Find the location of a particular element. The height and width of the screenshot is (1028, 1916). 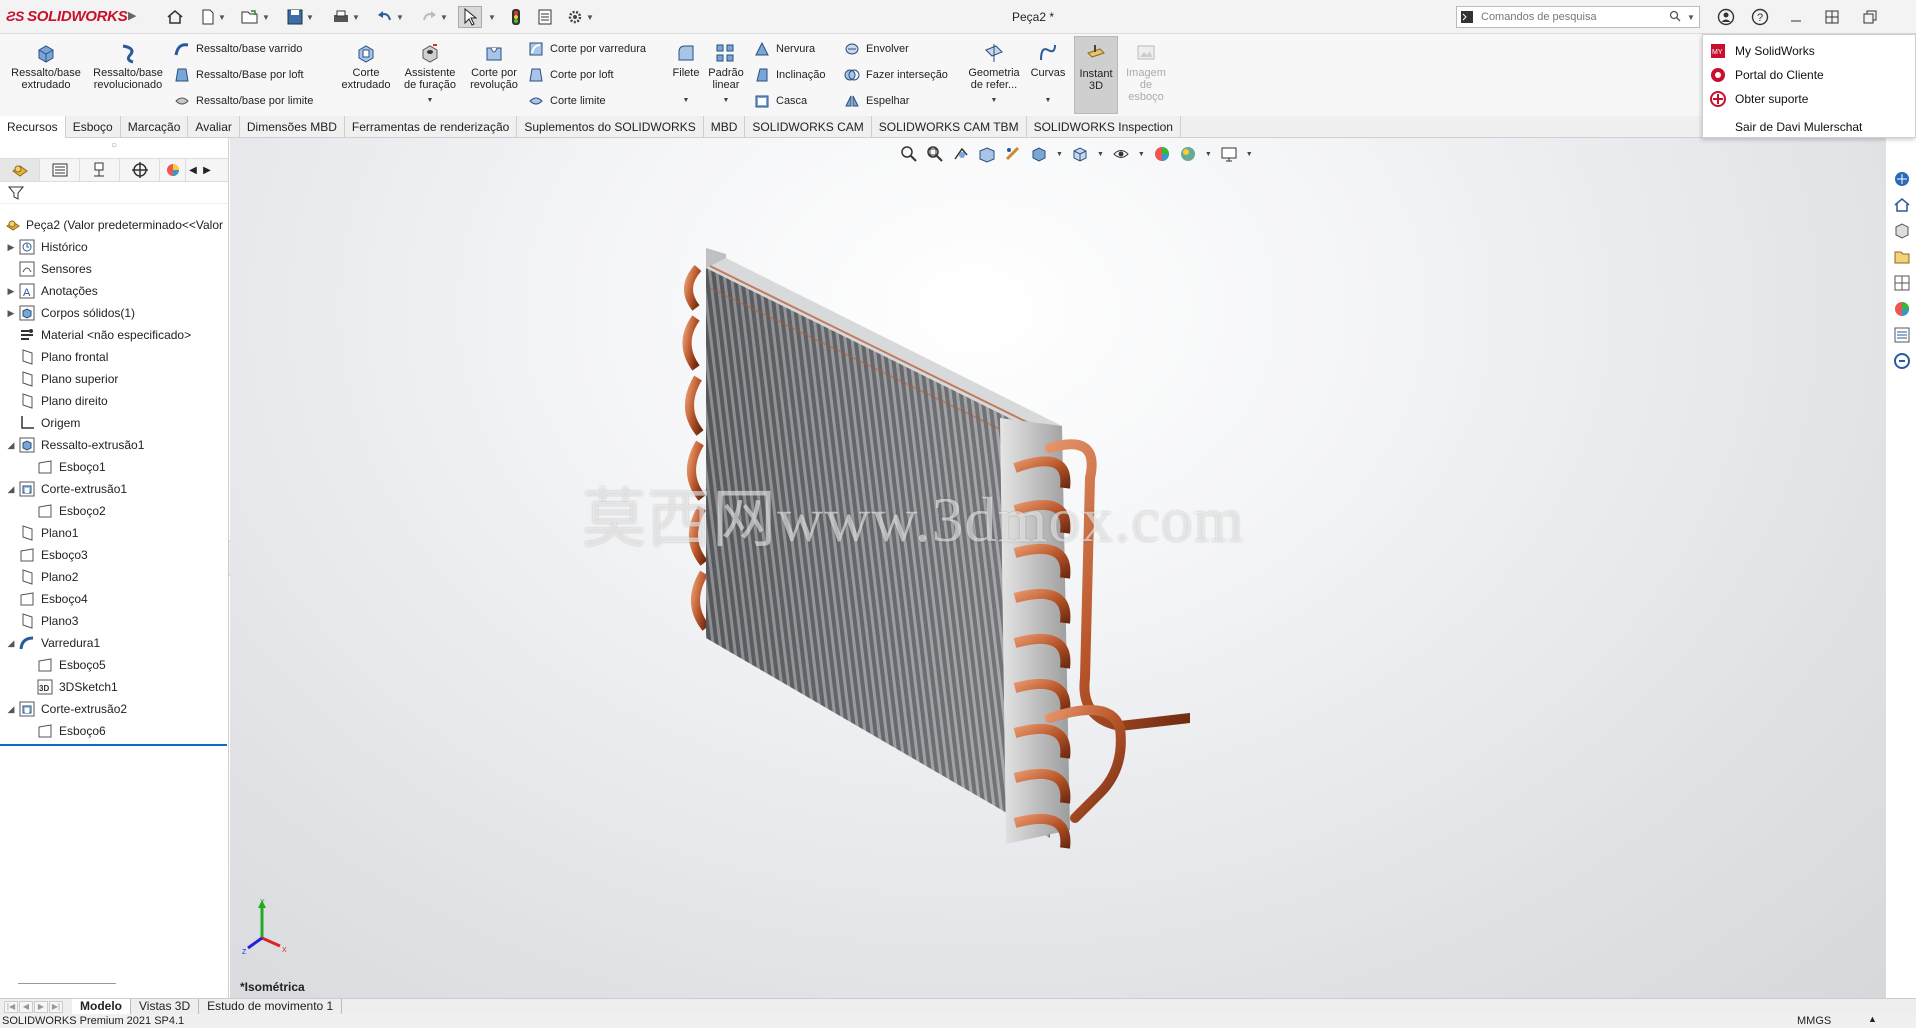

mirror-button: Espelhar is located at coordinates (875, 101).